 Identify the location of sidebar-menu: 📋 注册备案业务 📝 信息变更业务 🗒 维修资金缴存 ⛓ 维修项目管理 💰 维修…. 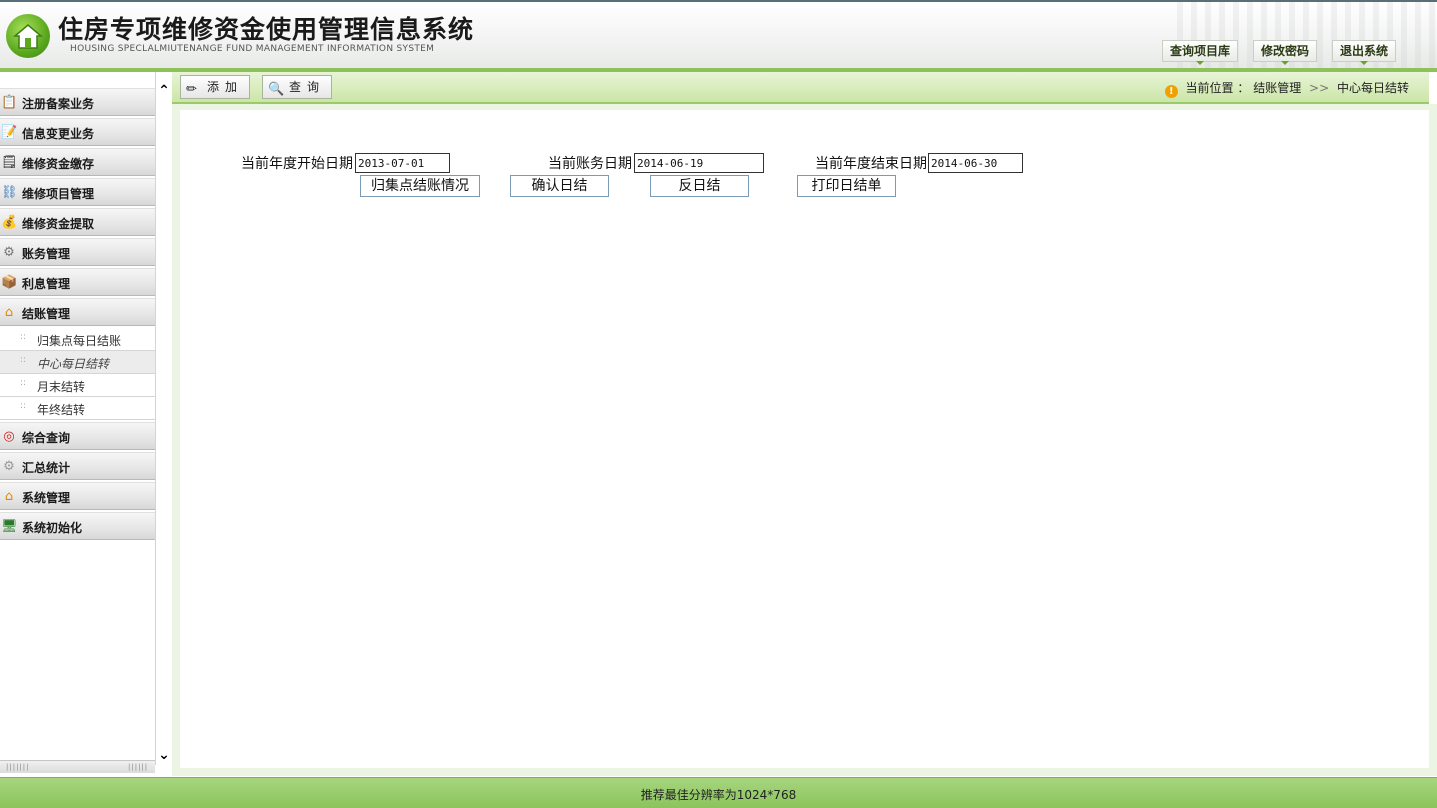
(77, 315).